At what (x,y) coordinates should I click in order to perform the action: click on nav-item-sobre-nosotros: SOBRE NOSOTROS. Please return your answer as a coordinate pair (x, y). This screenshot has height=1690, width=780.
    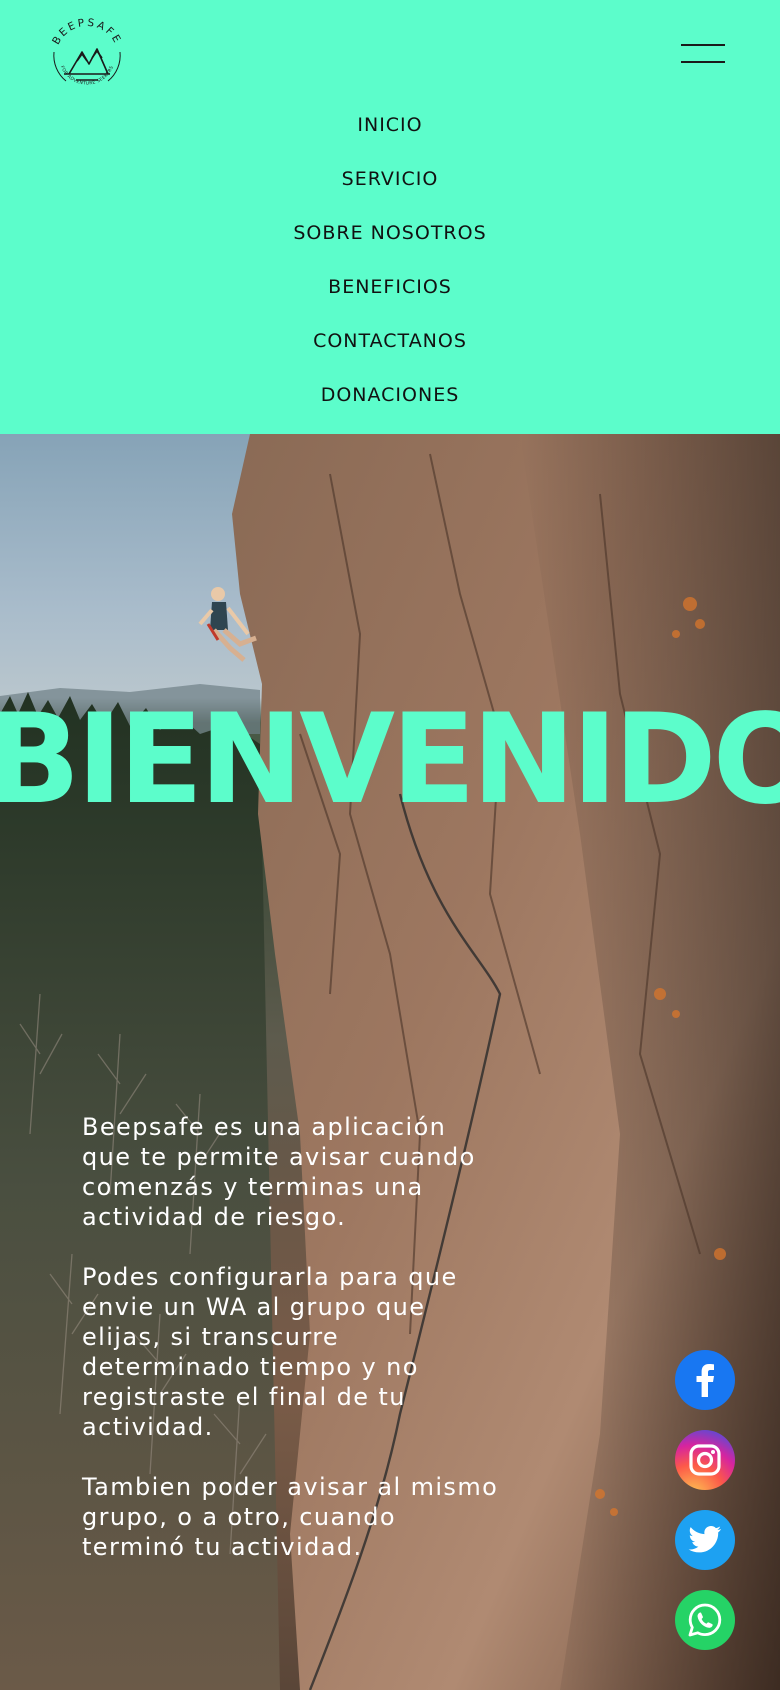
    Looking at the image, I should click on (390, 243).